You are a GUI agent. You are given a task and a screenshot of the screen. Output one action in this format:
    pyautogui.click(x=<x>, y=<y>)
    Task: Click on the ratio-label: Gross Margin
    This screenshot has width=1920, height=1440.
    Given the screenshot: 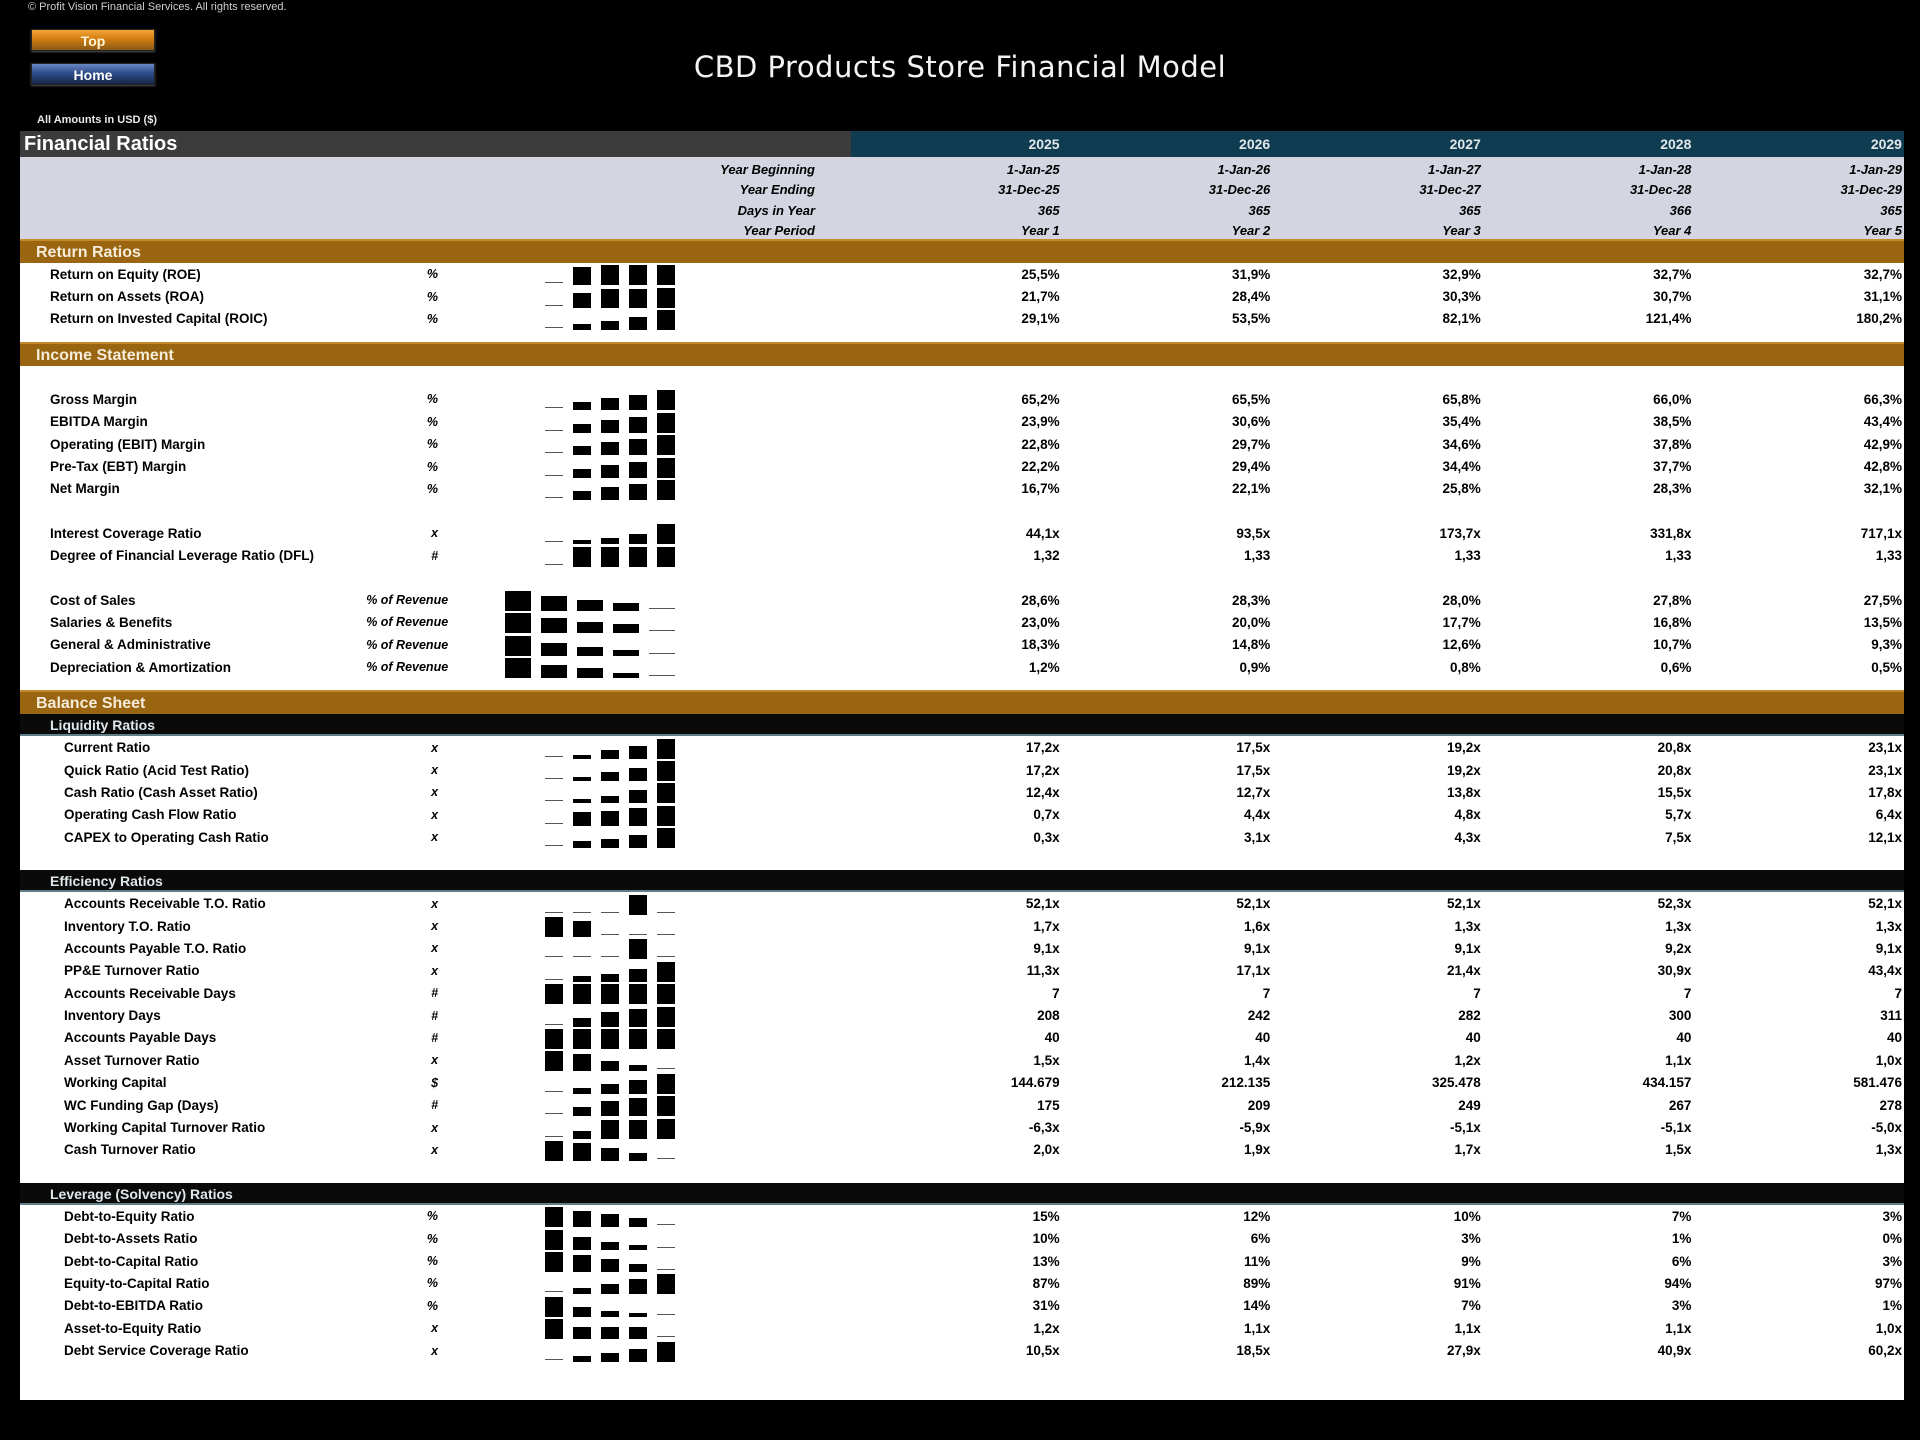 What is the action you would take?
    pyautogui.click(x=94, y=399)
    